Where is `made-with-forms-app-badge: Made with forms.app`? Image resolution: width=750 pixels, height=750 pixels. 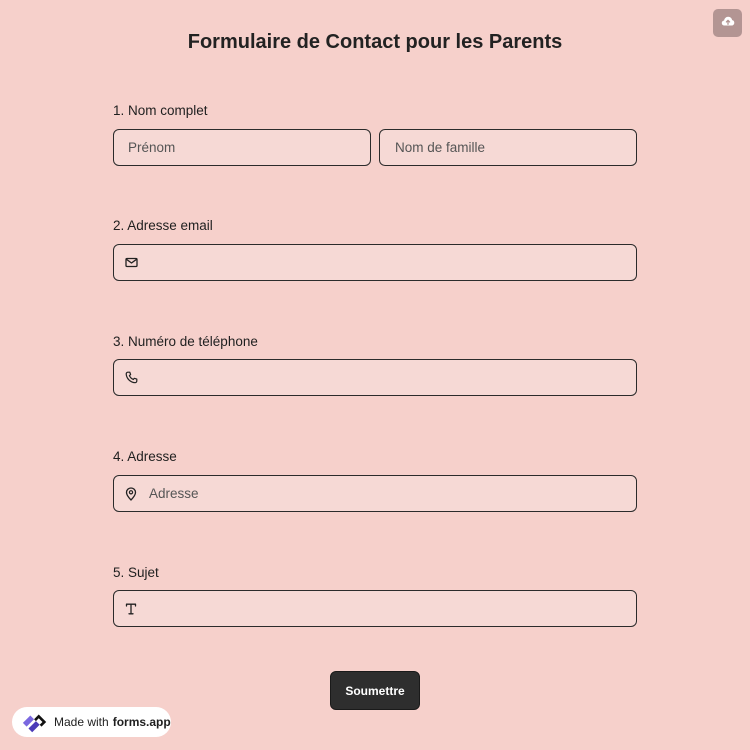 made-with-forms-app-badge: Made with forms.app is located at coordinates (91, 722).